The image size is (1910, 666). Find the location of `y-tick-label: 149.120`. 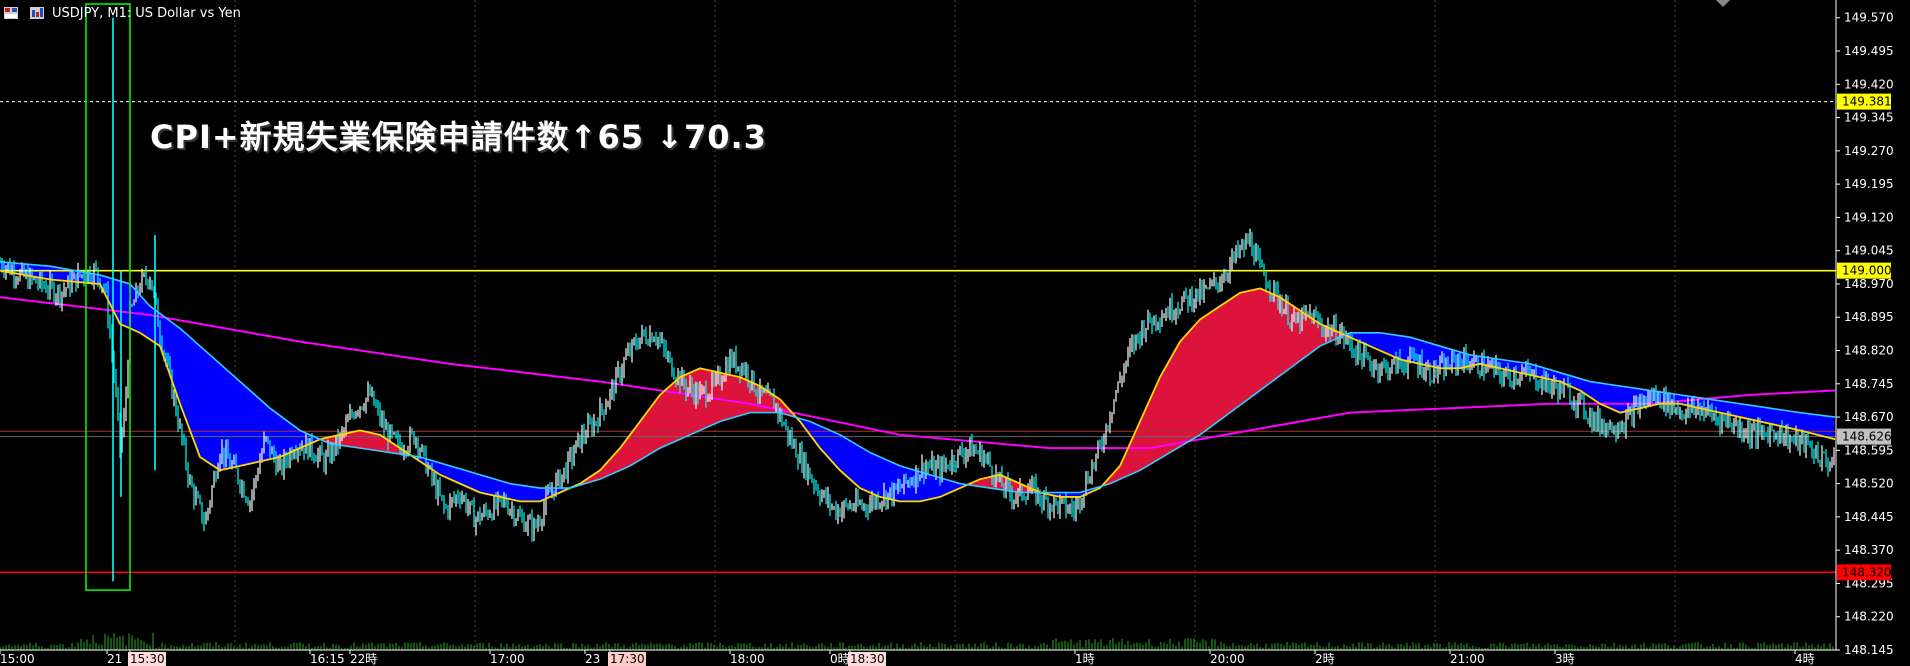

y-tick-label: 149.120 is located at coordinates (1869, 217).